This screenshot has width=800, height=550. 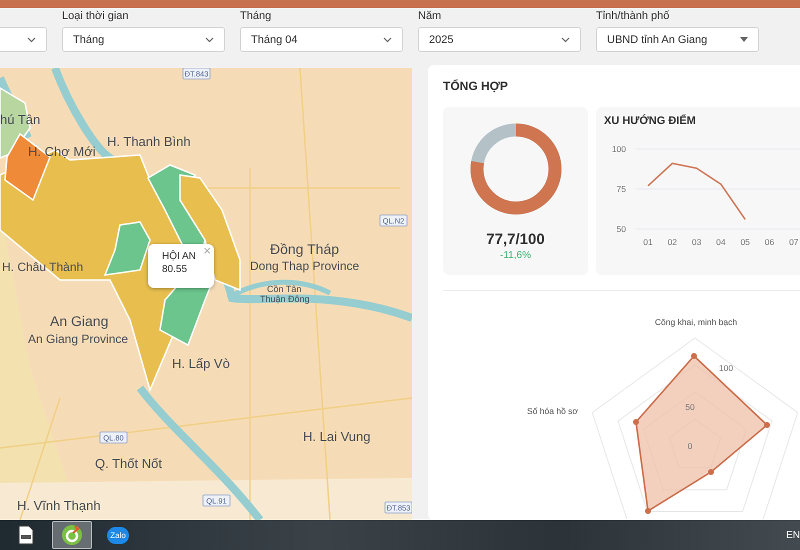 What do you see at coordinates (515, 239) in the screenshot?
I see `score-value: 77,7/100` at bounding box center [515, 239].